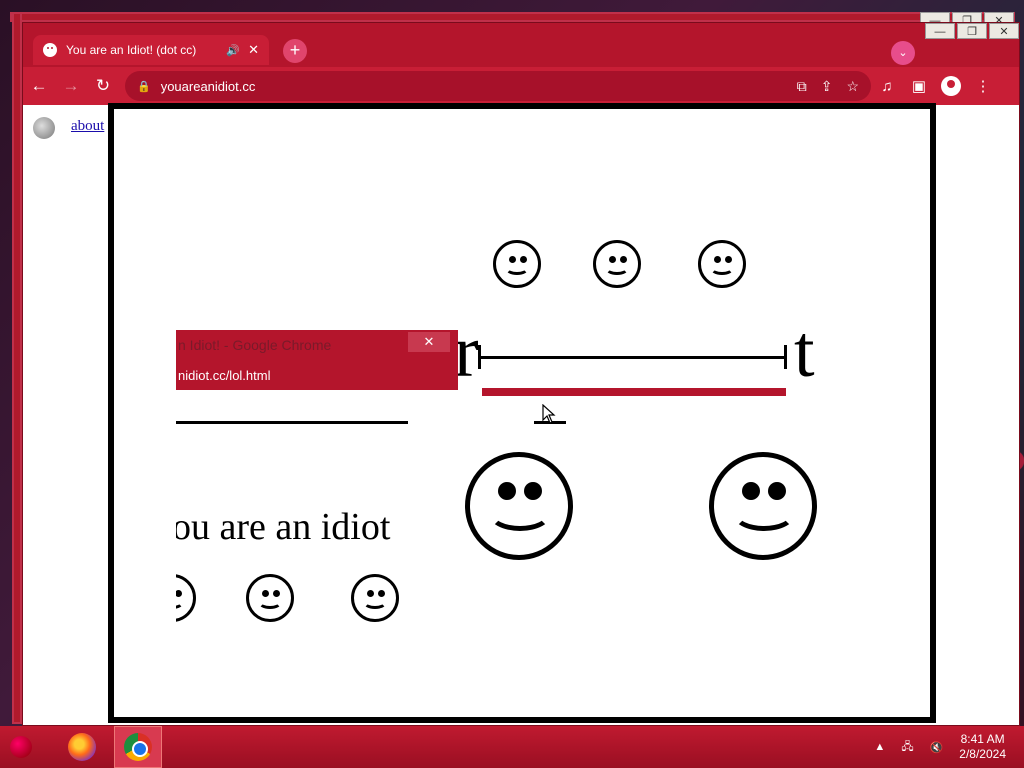 This screenshot has height=768, width=1024. I want to click on about-link: about, so click(87, 126).